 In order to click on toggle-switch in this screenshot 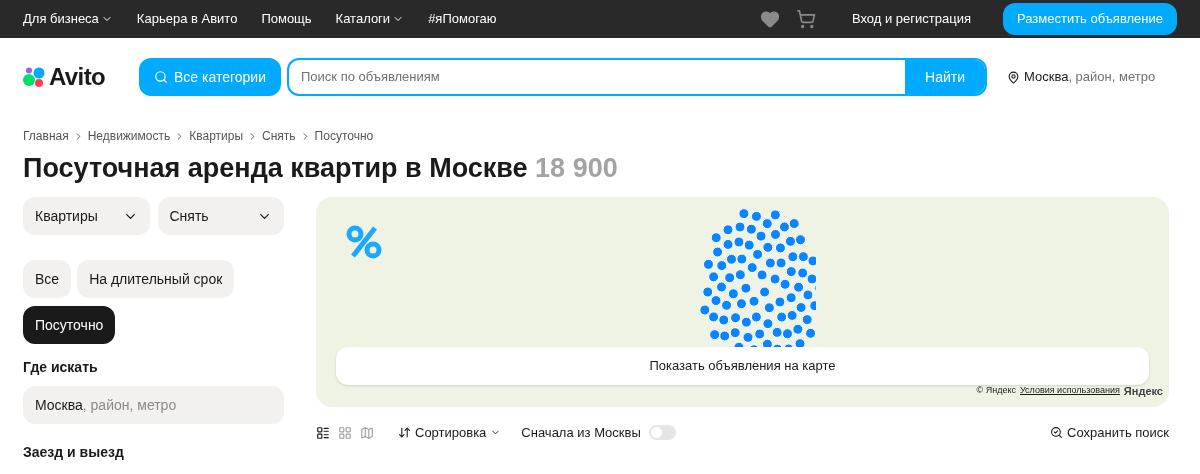, I will do `click(662, 433)`.